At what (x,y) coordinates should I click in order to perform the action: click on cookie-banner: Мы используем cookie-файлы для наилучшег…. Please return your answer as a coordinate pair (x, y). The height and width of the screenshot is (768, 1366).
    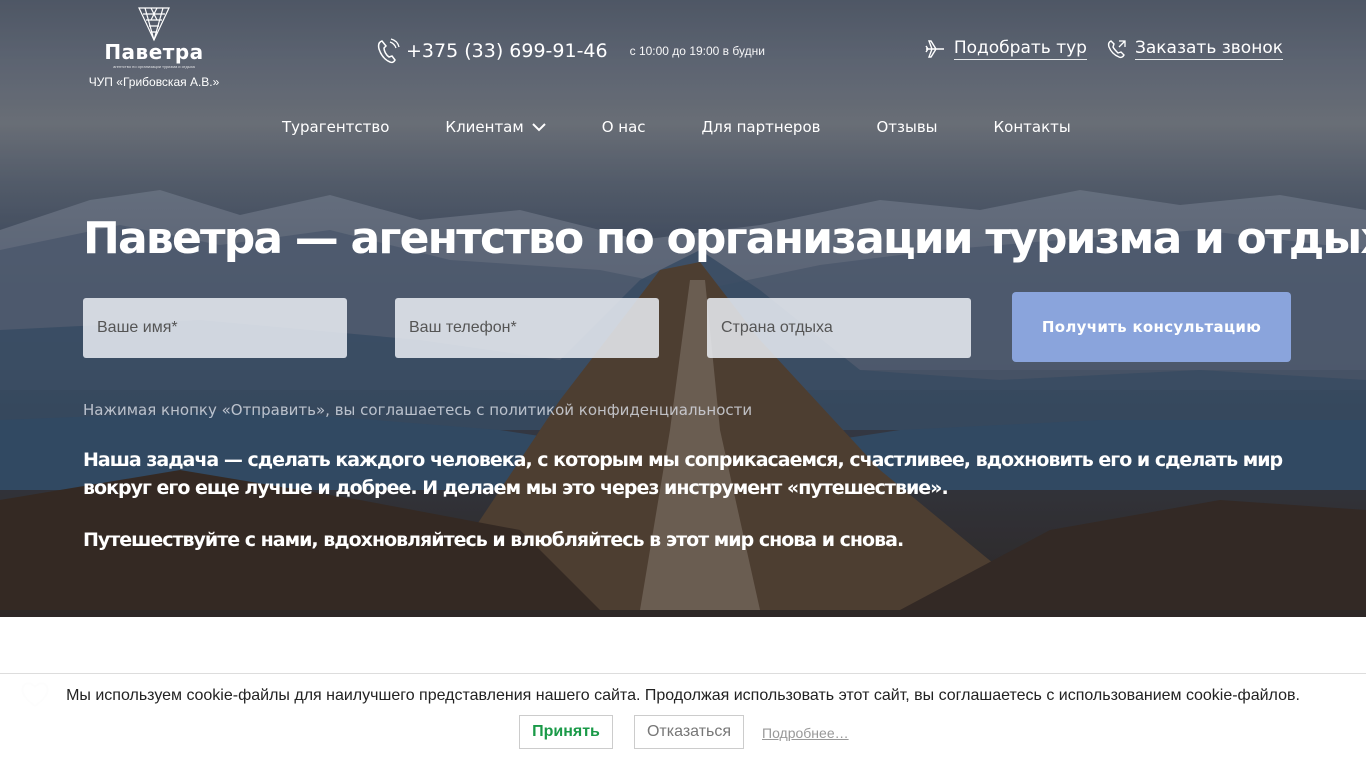
    Looking at the image, I should click on (683, 720).